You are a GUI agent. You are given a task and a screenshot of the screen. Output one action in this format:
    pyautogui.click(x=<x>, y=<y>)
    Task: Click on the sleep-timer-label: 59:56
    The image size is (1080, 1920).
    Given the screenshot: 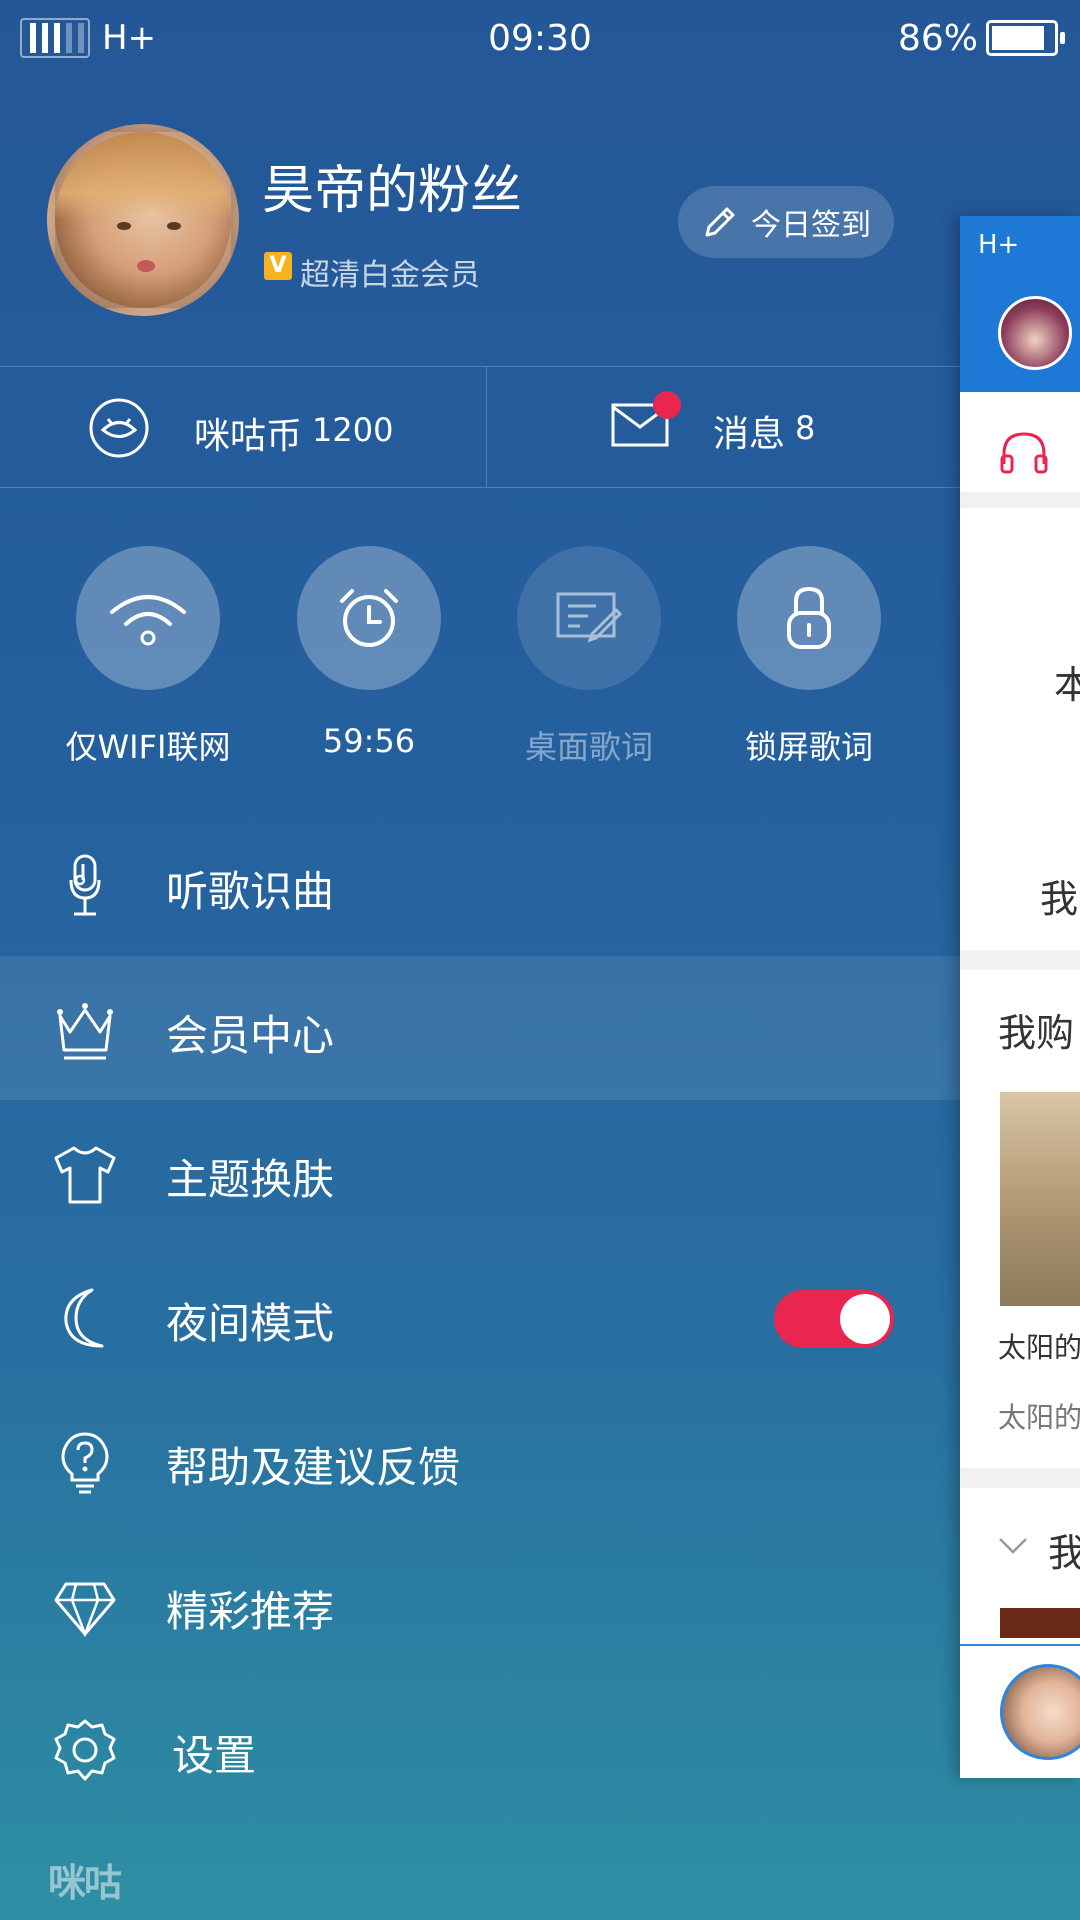 What is the action you would take?
    pyautogui.click(x=369, y=741)
    